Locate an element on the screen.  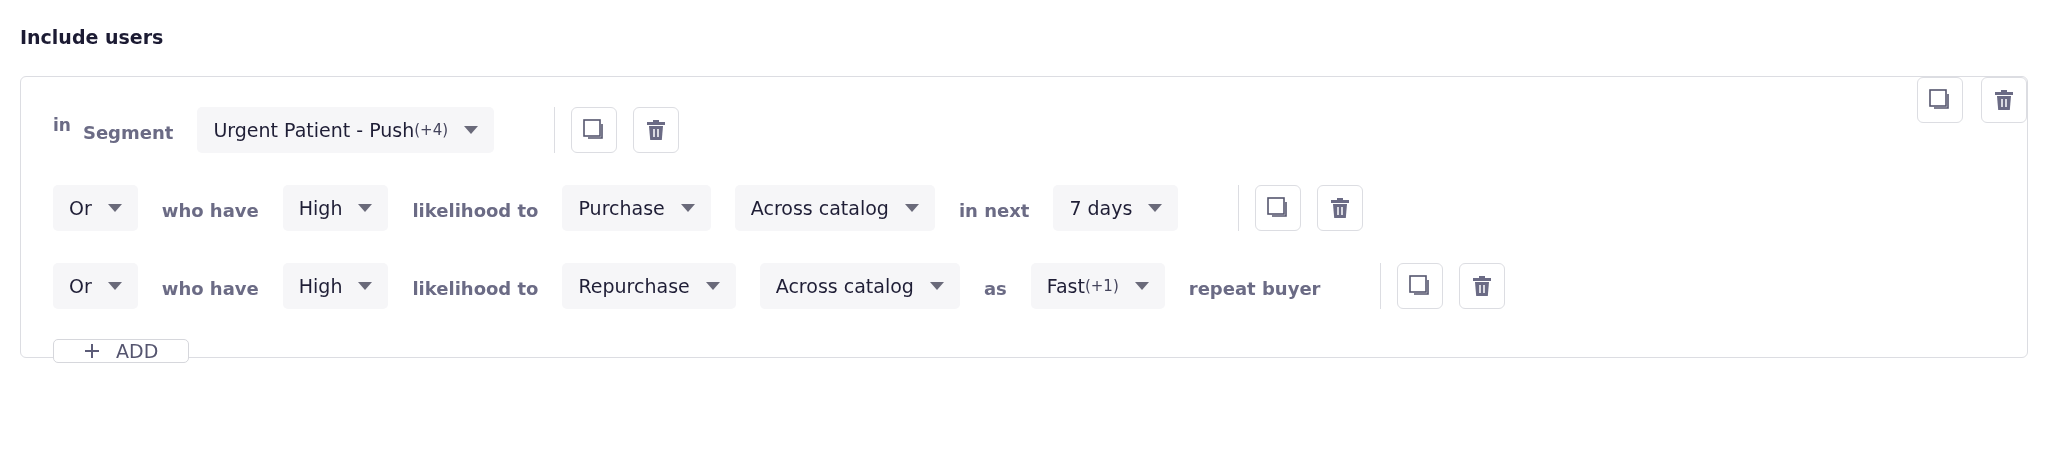
dropdown: Repurchase is located at coordinates (649, 286).